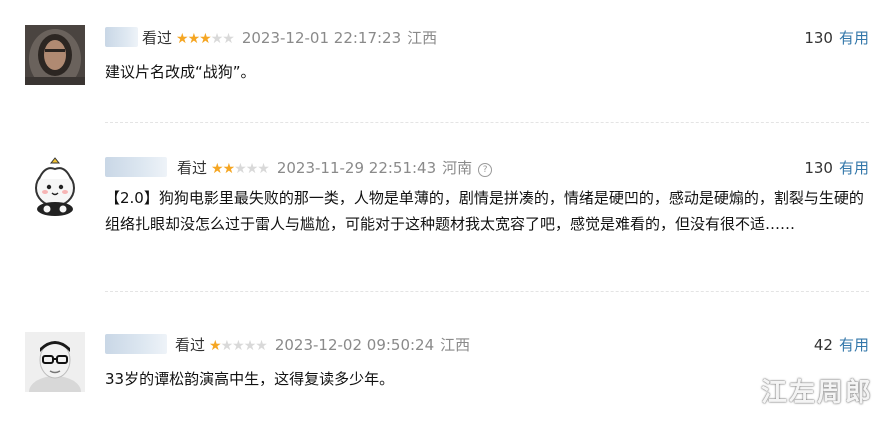  I want to click on comment-text: 建议片名改成“战狗”。, so click(180, 72).